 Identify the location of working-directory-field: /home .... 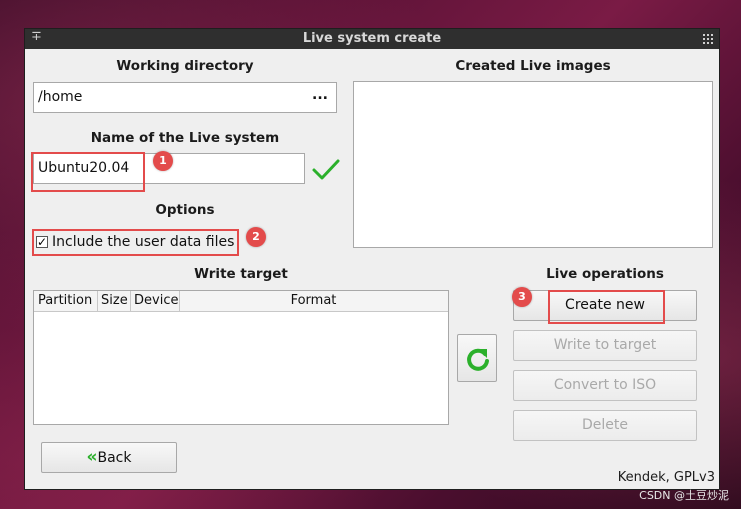
(185, 97).